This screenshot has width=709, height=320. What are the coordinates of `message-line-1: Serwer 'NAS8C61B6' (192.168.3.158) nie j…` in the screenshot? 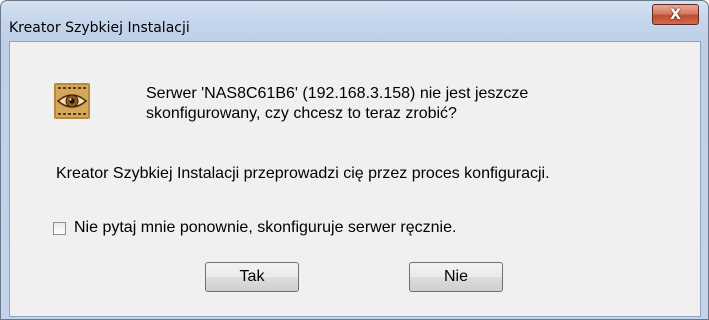 It's located at (337, 93).